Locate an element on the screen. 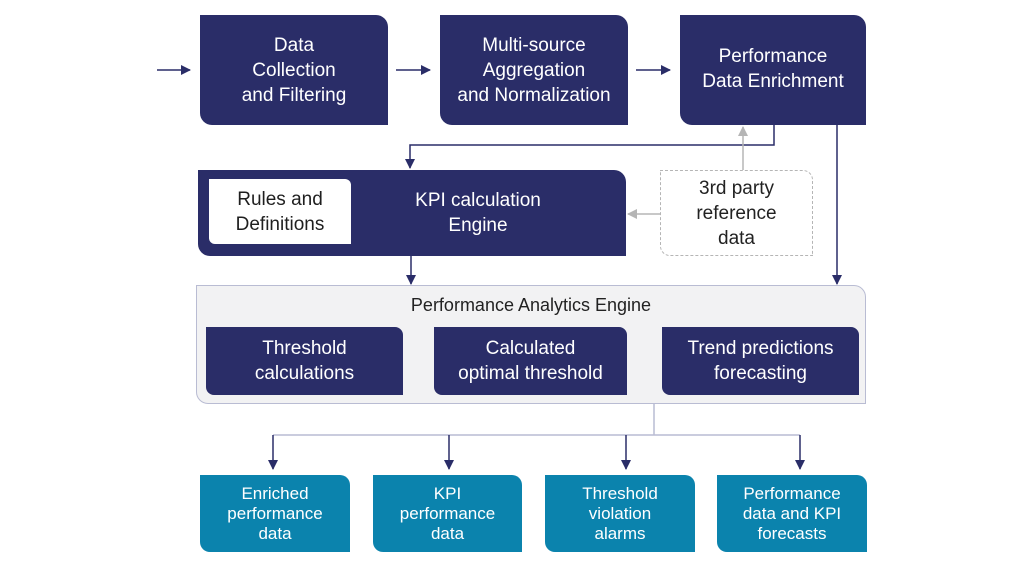  output-performance-kpi-forecasts: Performance data and KPI forecasts is located at coordinates (792, 513).